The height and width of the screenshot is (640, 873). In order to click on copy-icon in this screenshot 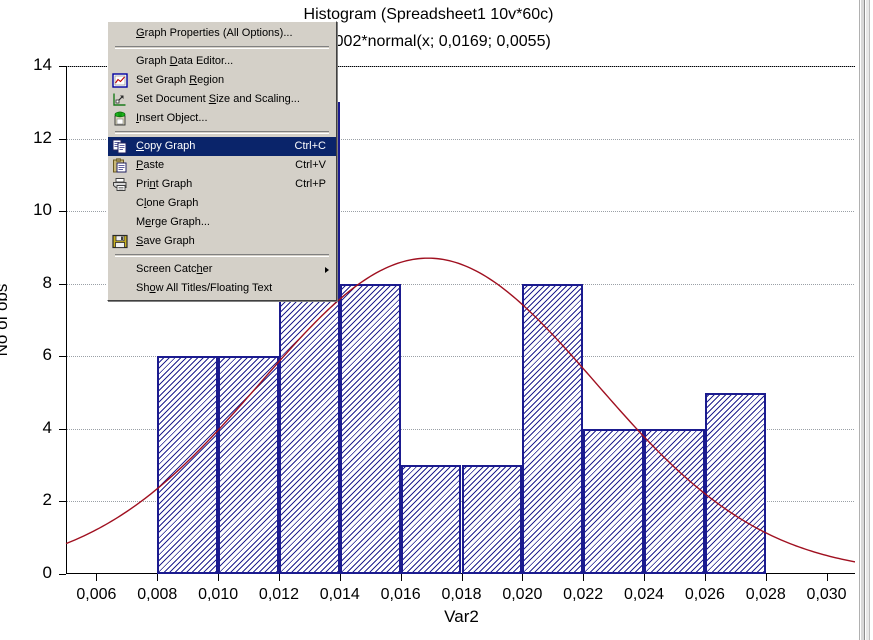, I will do `click(120, 146)`.